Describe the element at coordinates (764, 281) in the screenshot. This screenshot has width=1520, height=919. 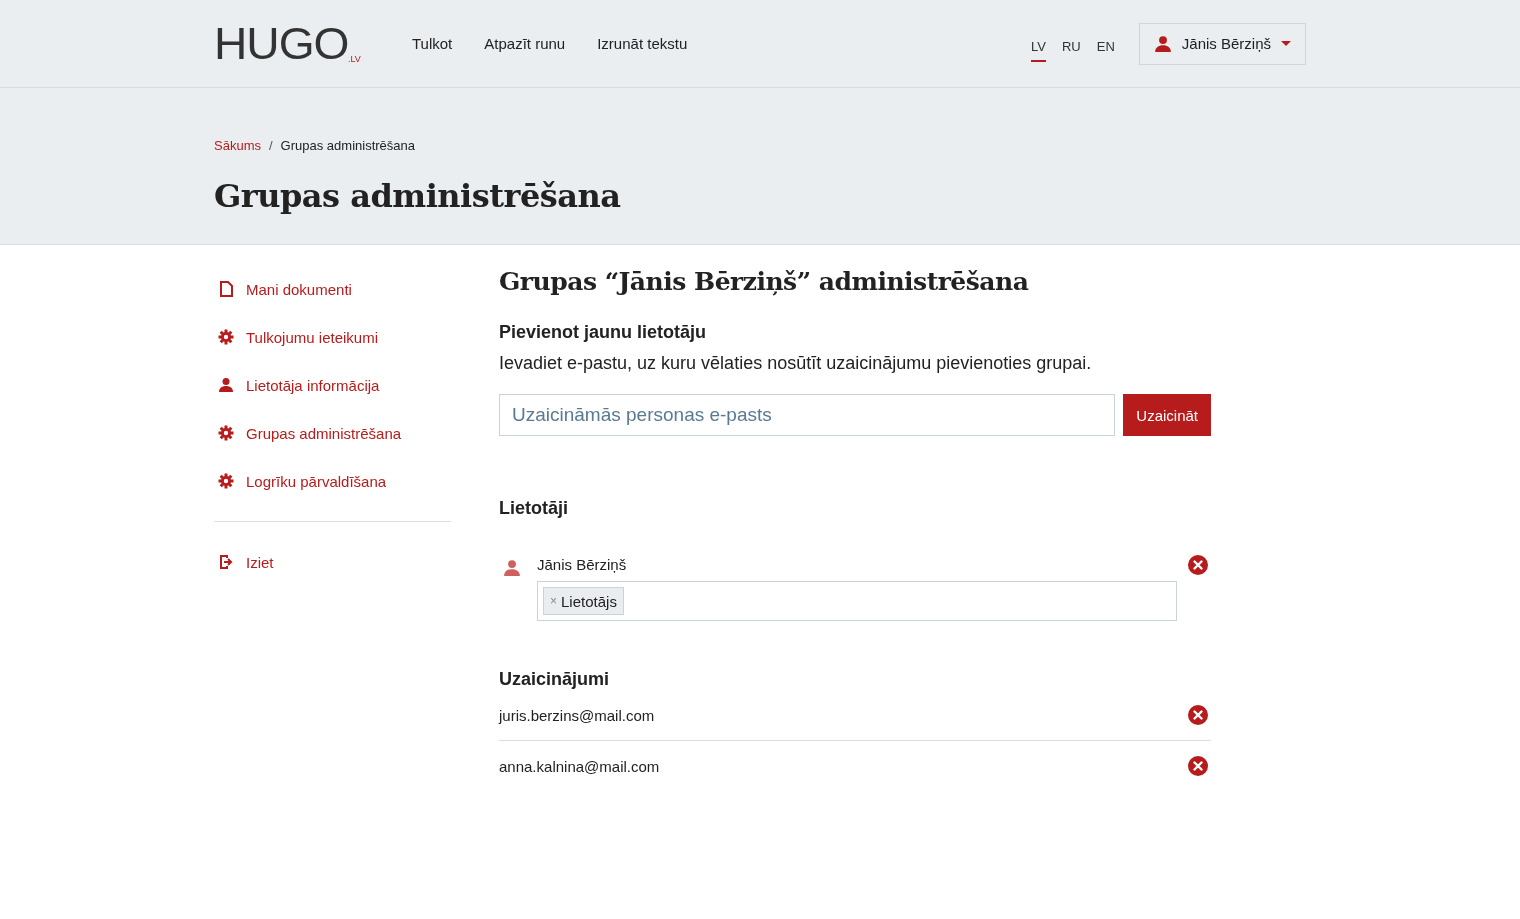
I see `section-title: Grupas “Jānis Bērziņš” administrēšana` at that location.